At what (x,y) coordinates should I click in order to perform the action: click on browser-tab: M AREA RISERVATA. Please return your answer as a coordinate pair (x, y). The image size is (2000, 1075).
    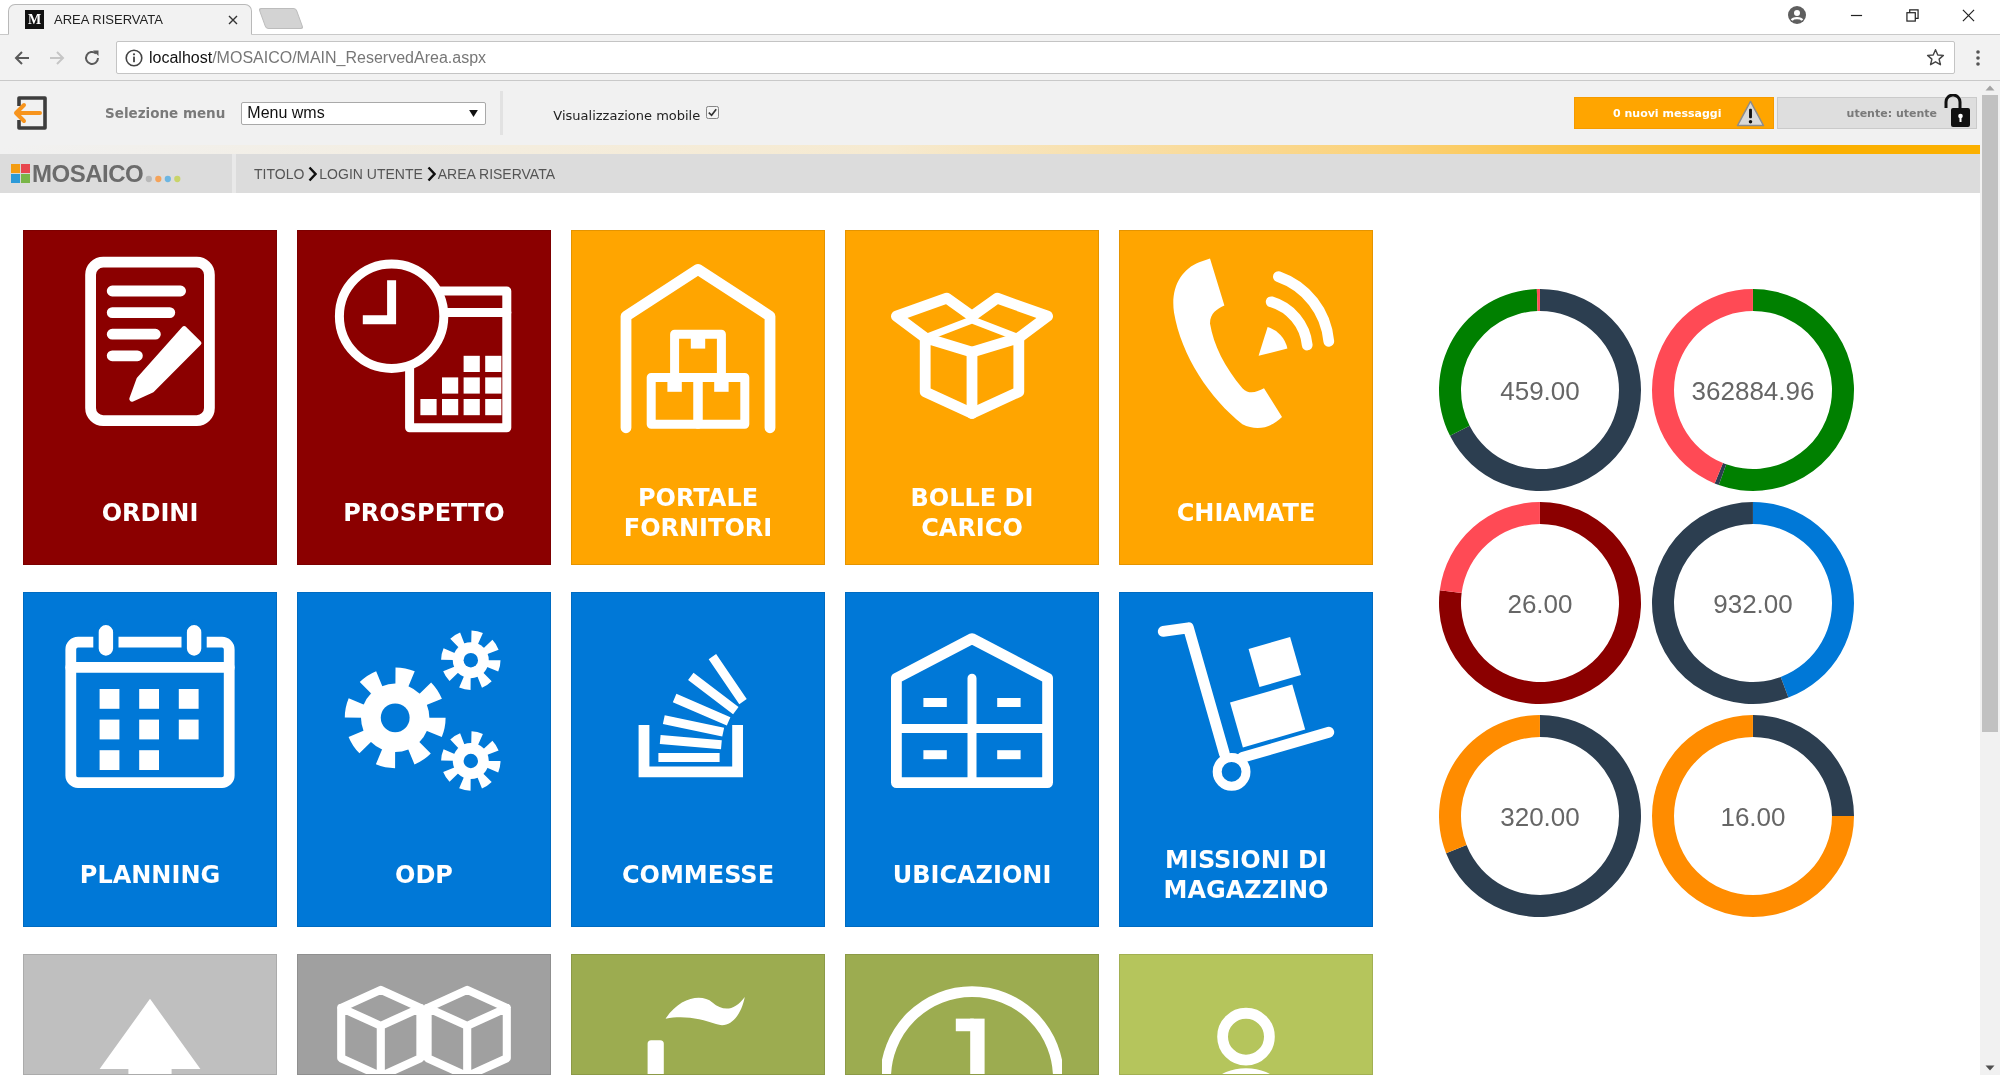
    Looking at the image, I should click on (130, 19).